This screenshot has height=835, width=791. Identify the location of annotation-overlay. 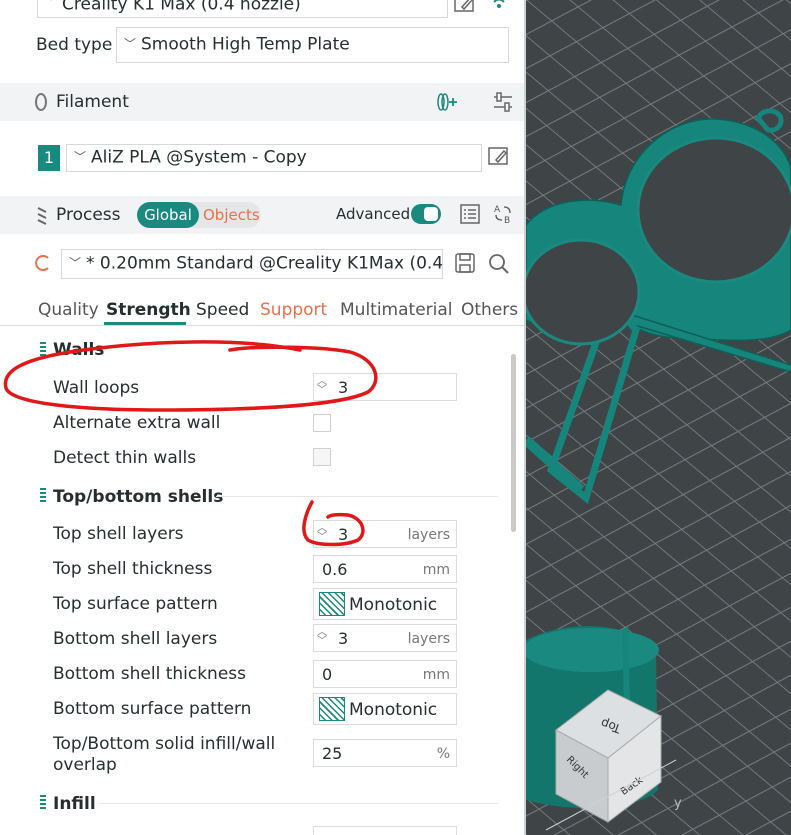
(190, 443).